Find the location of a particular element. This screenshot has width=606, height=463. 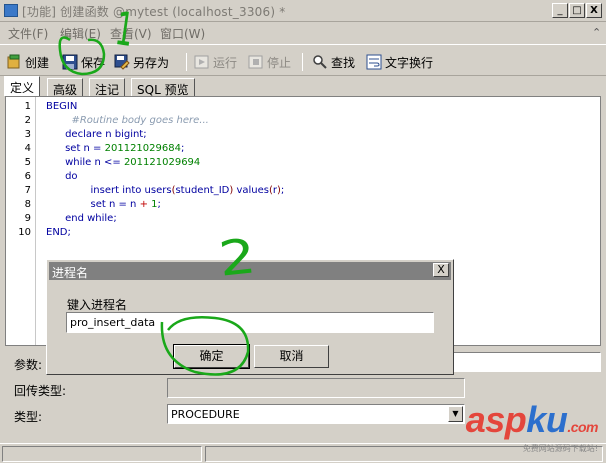

code-line: END; is located at coordinates (58, 232).